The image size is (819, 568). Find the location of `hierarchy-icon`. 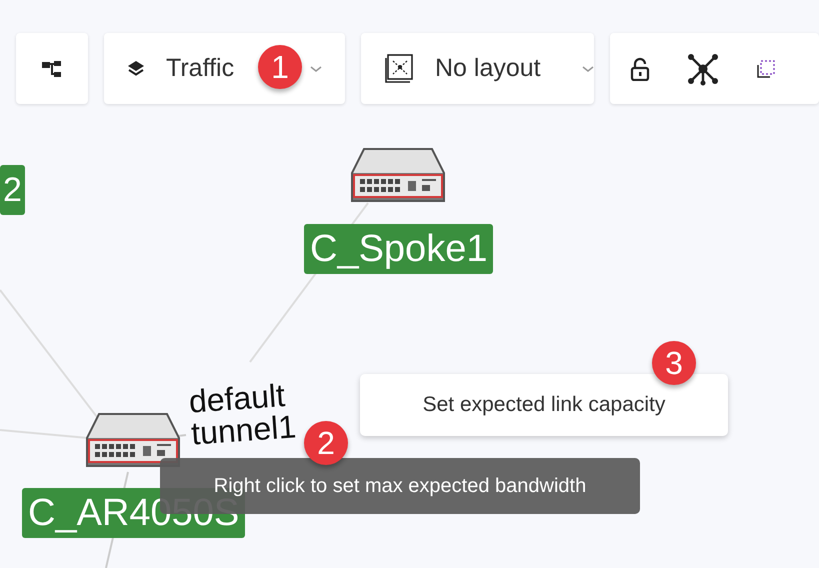

hierarchy-icon is located at coordinates (52, 68).